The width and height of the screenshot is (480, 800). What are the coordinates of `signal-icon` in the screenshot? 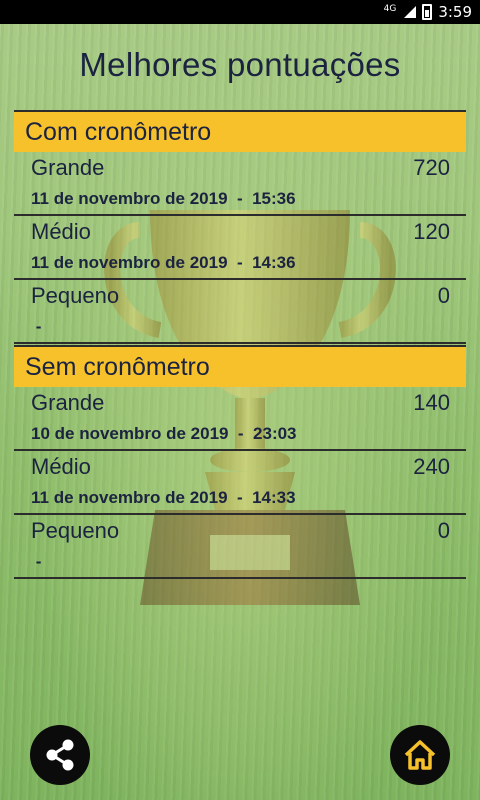 It's located at (409, 12).